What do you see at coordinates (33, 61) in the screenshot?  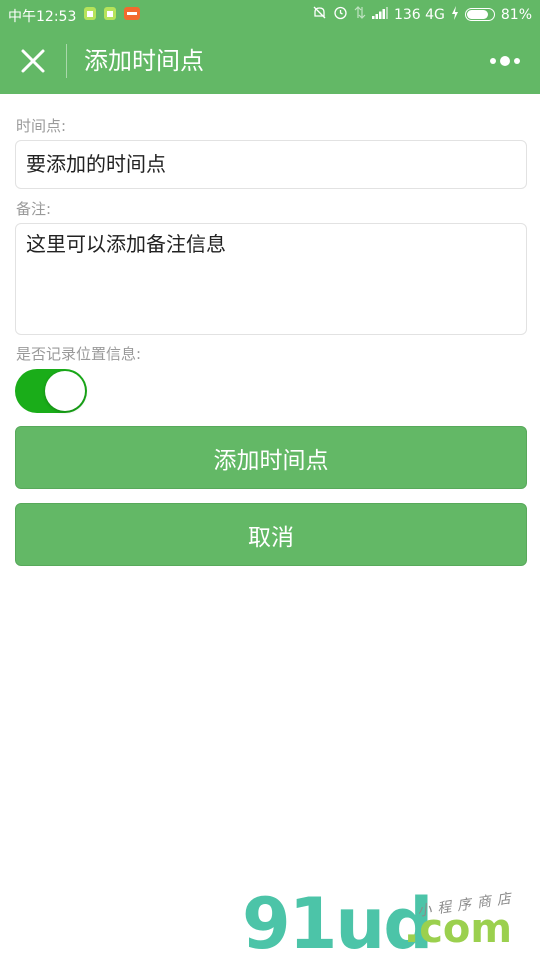 I see `close-icon` at bounding box center [33, 61].